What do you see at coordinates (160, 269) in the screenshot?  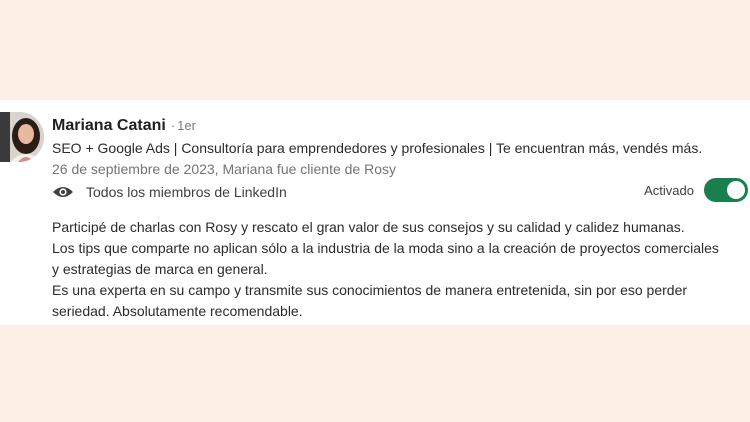 I see `text-line: y estrategias de marca en general.` at bounding box center [160, 269].